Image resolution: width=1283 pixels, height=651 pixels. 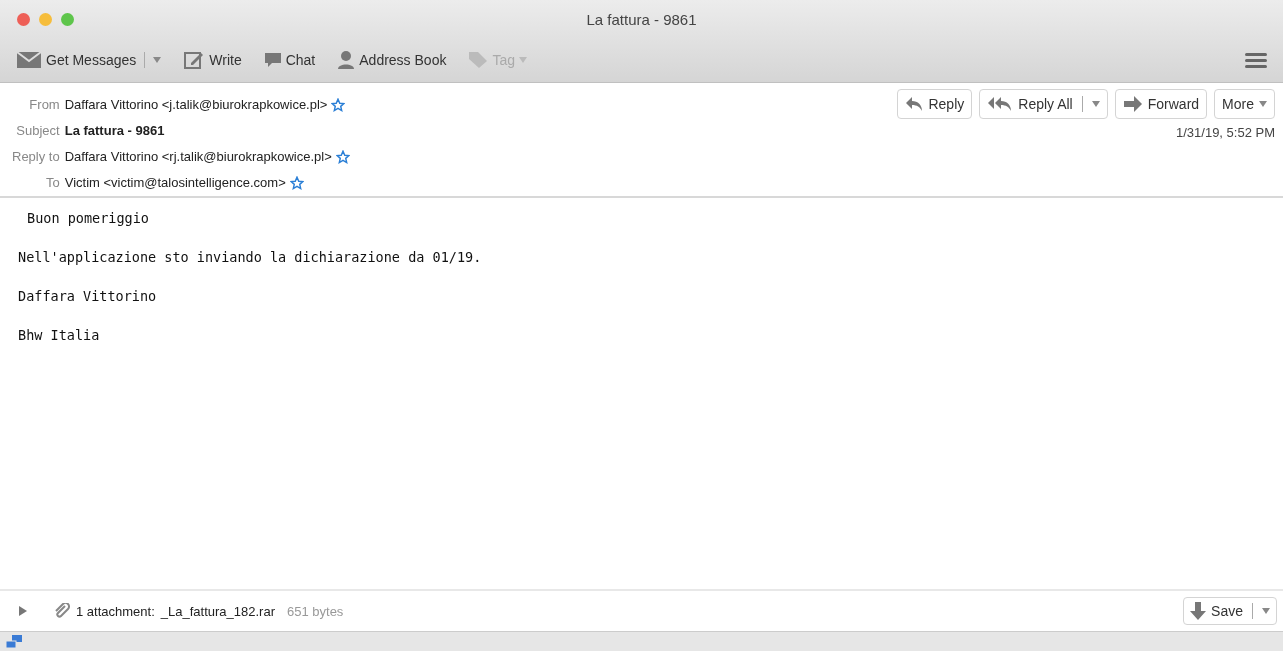 What do you see at coordinates (641, 19) in the screenshot?
I see `window-title: La fattura - 9861` at bounding box center [641, 19].